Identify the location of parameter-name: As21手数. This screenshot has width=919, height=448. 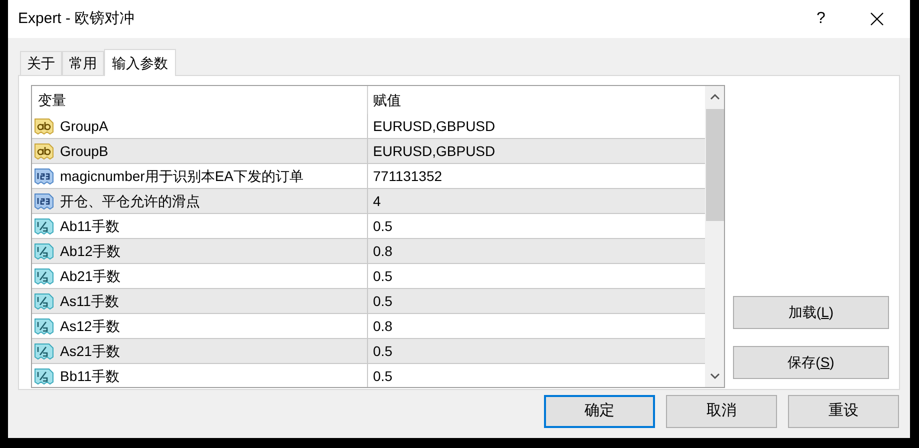
(90, 351).